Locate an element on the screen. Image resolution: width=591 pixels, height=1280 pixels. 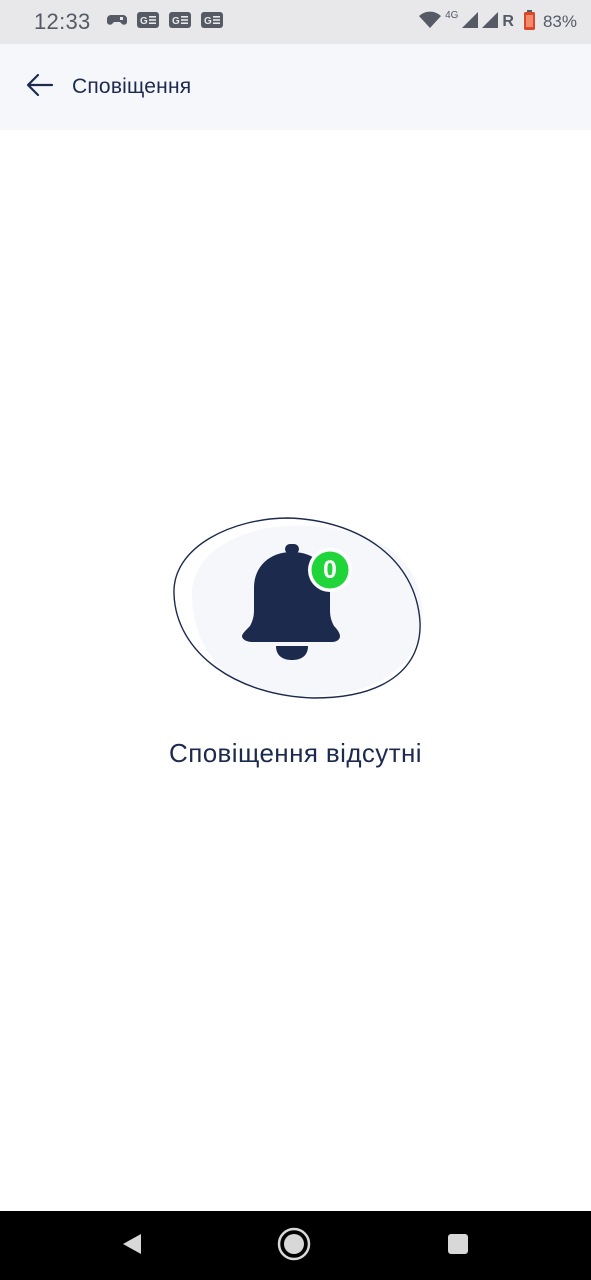
badge-count: 0 is located at coordinates (330, 570).